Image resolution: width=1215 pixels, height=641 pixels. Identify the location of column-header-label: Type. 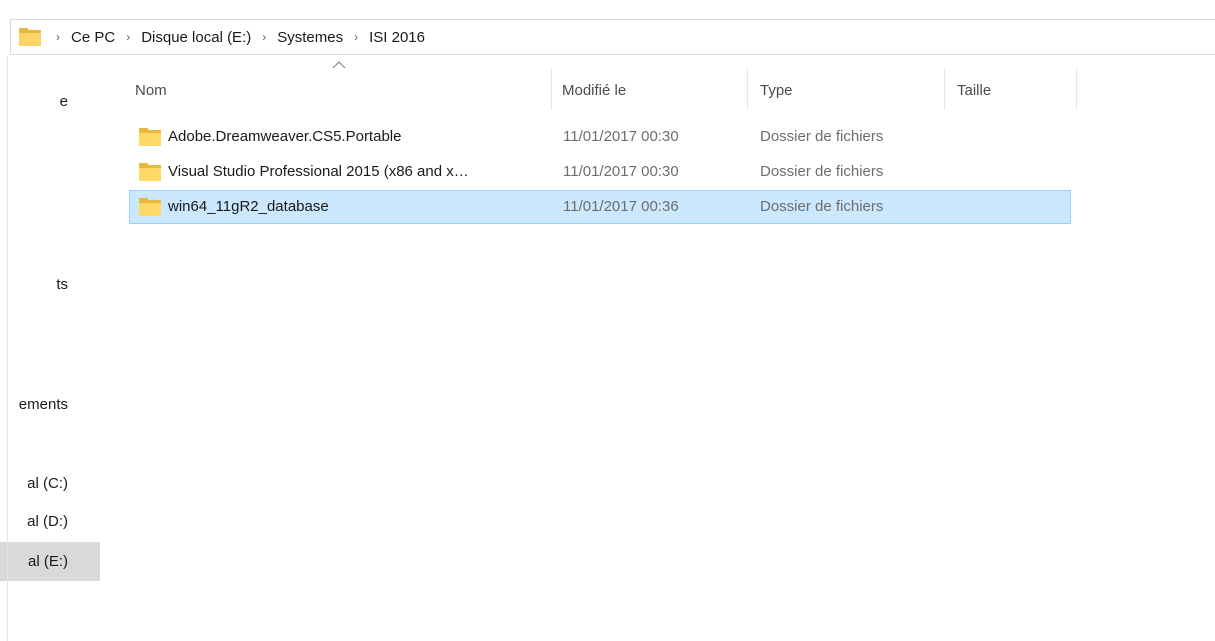
(776, 90).